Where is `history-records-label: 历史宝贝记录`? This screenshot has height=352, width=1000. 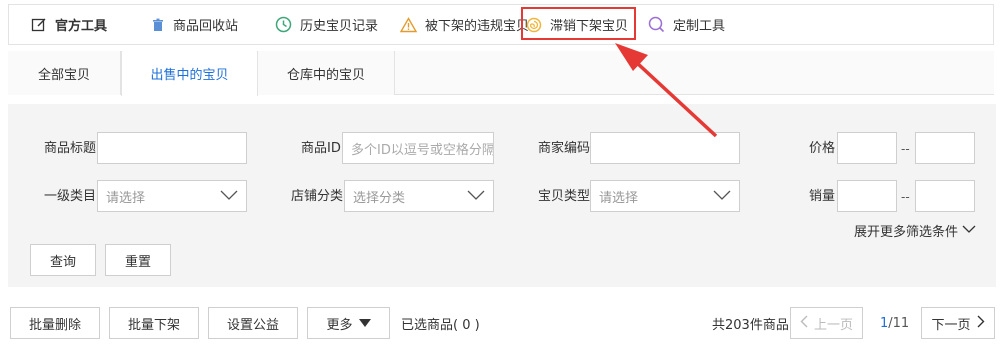 history-records-label: 历史宝贝记录 is located at coordinates (339, 26).